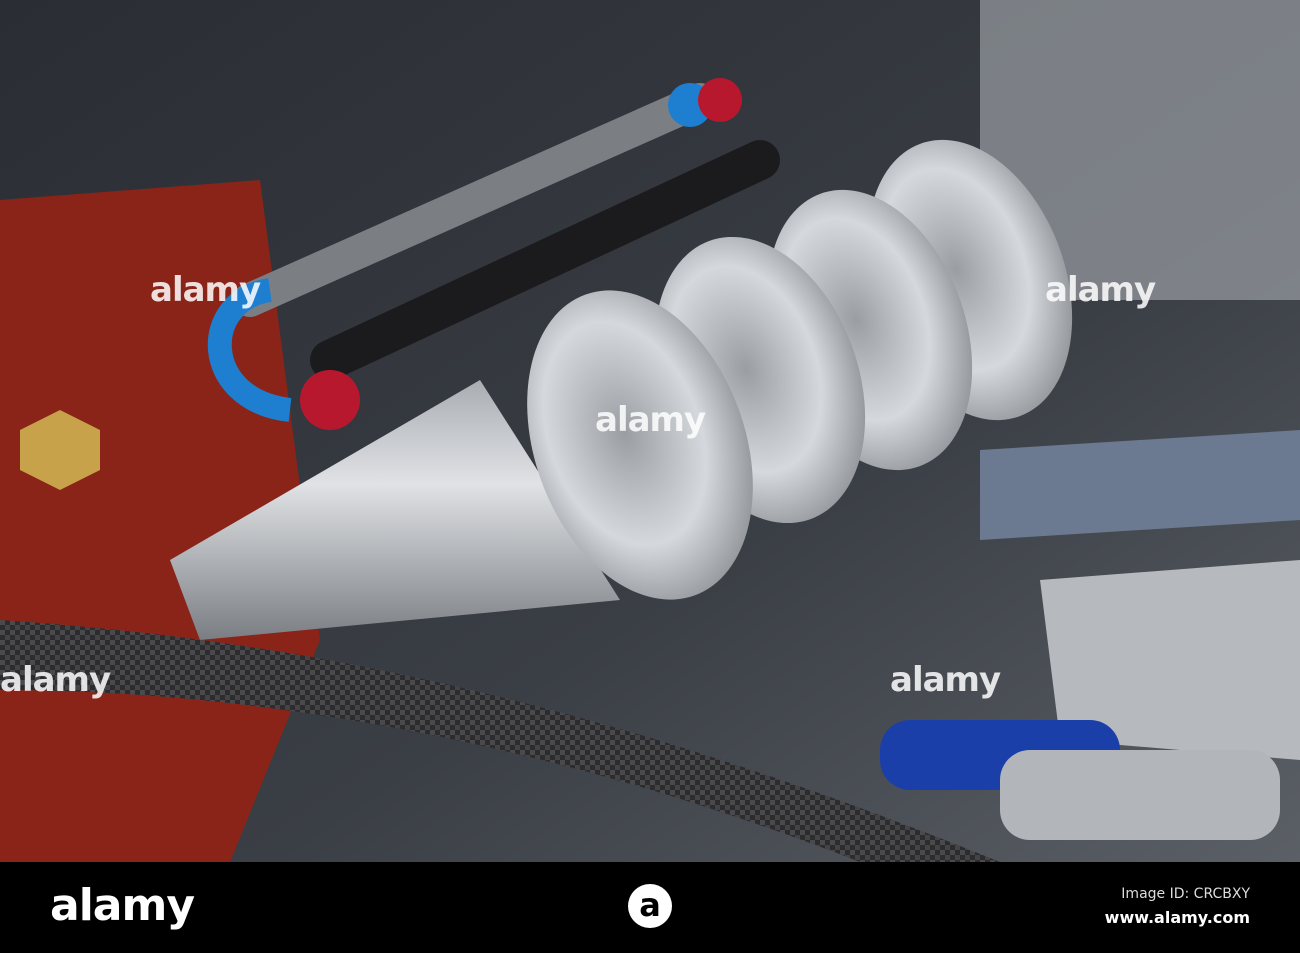 This screenshot has height=953, width=1300. What do you see at coordinates (1177, 917) in the screenshot?
I see `site-url: www.alamy.com` at bounding box center [1177, 917].